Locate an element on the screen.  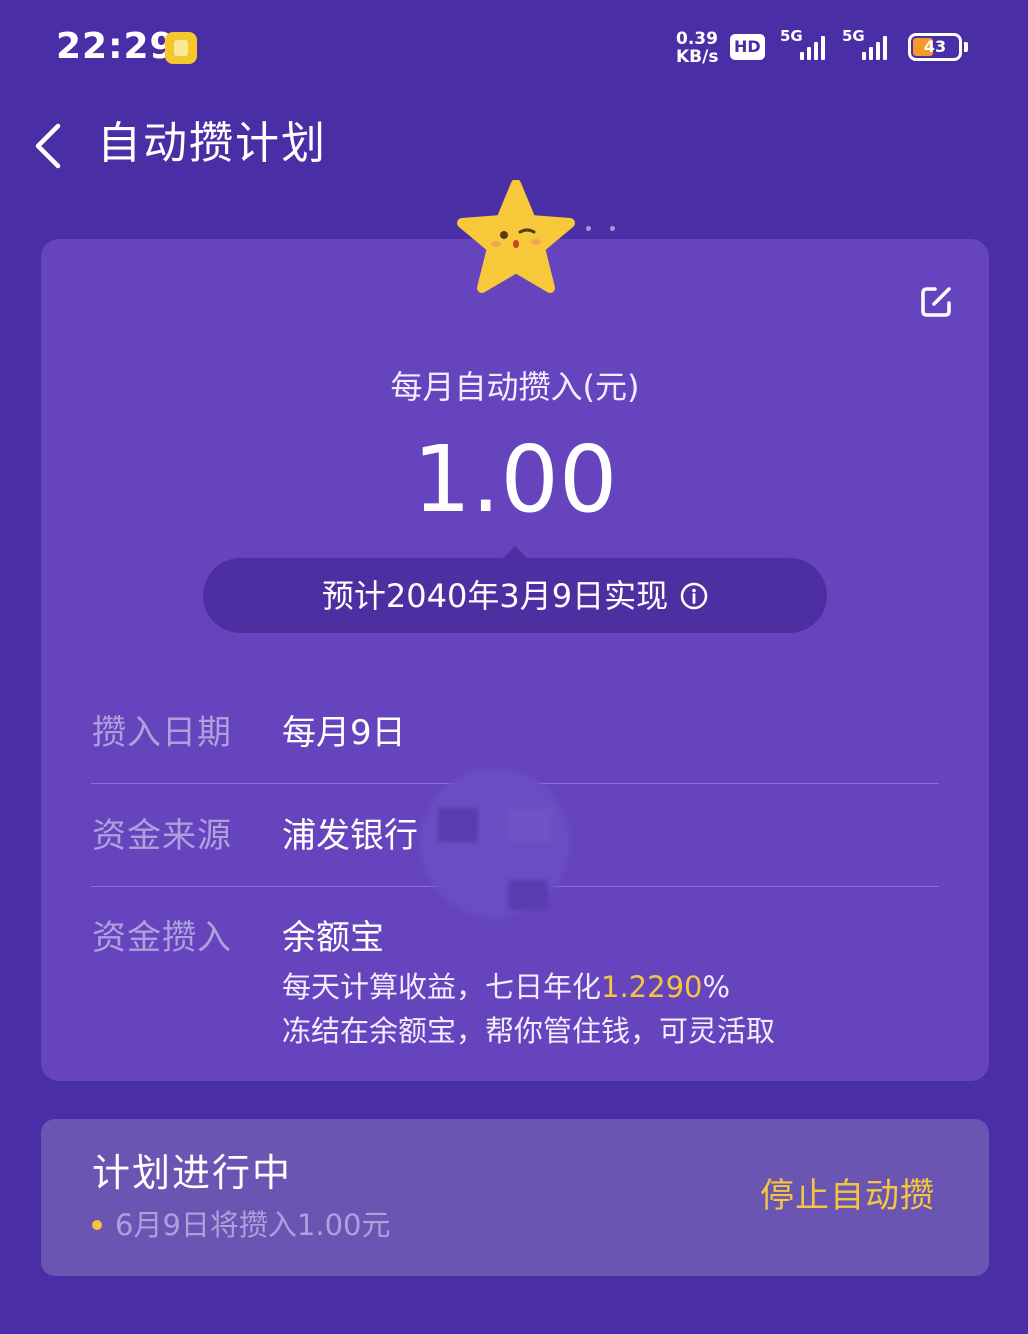
battery-icon: 43 is located at coordinates (935, 47).